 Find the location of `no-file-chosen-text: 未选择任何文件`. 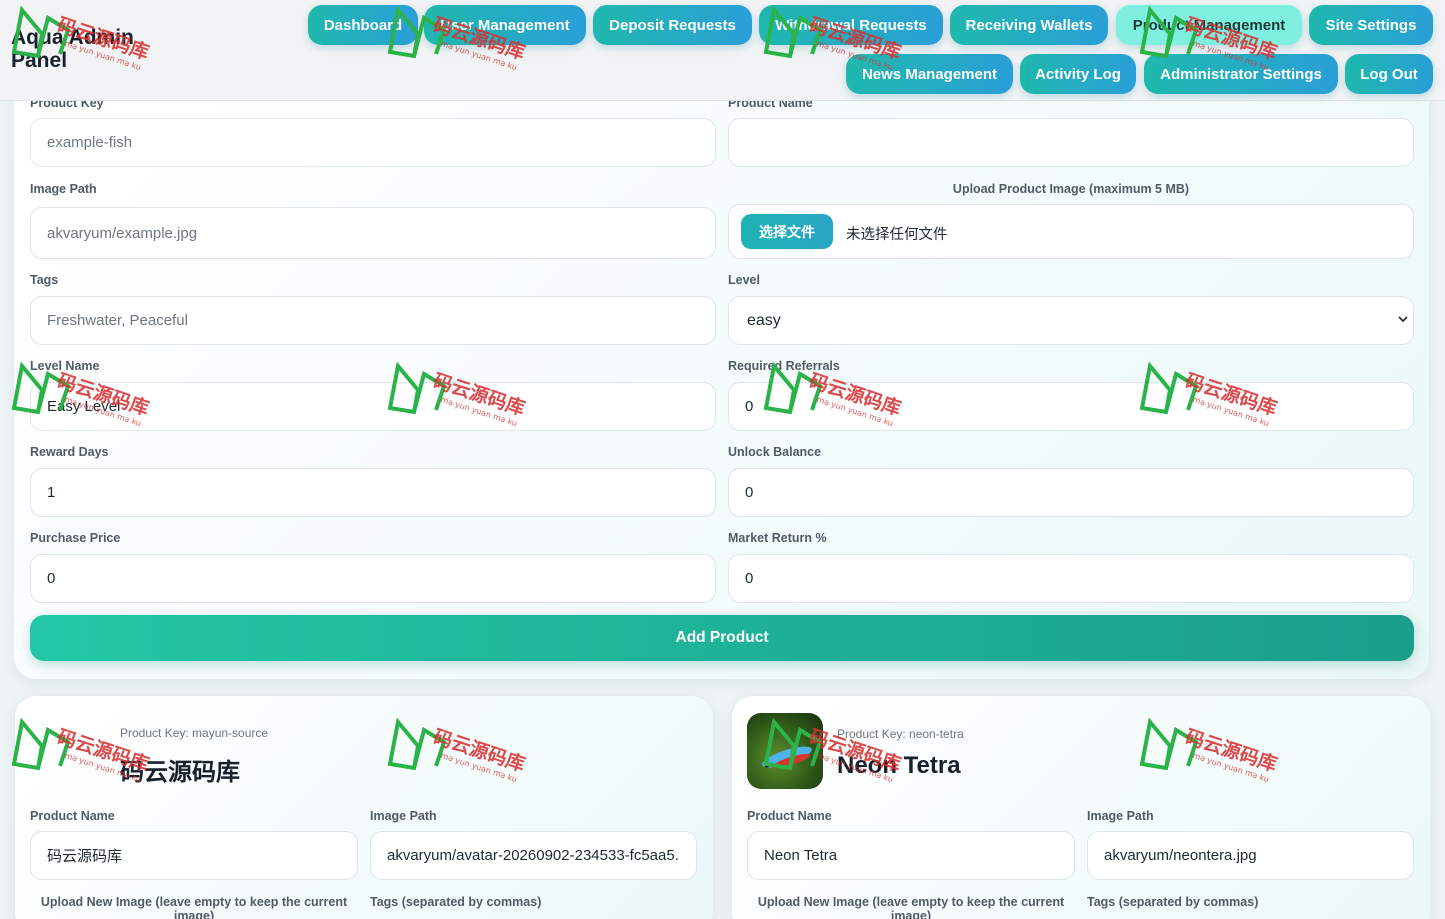

no-file-chosen-text: 未选择任何文件 is located at coordinates (897, 235).